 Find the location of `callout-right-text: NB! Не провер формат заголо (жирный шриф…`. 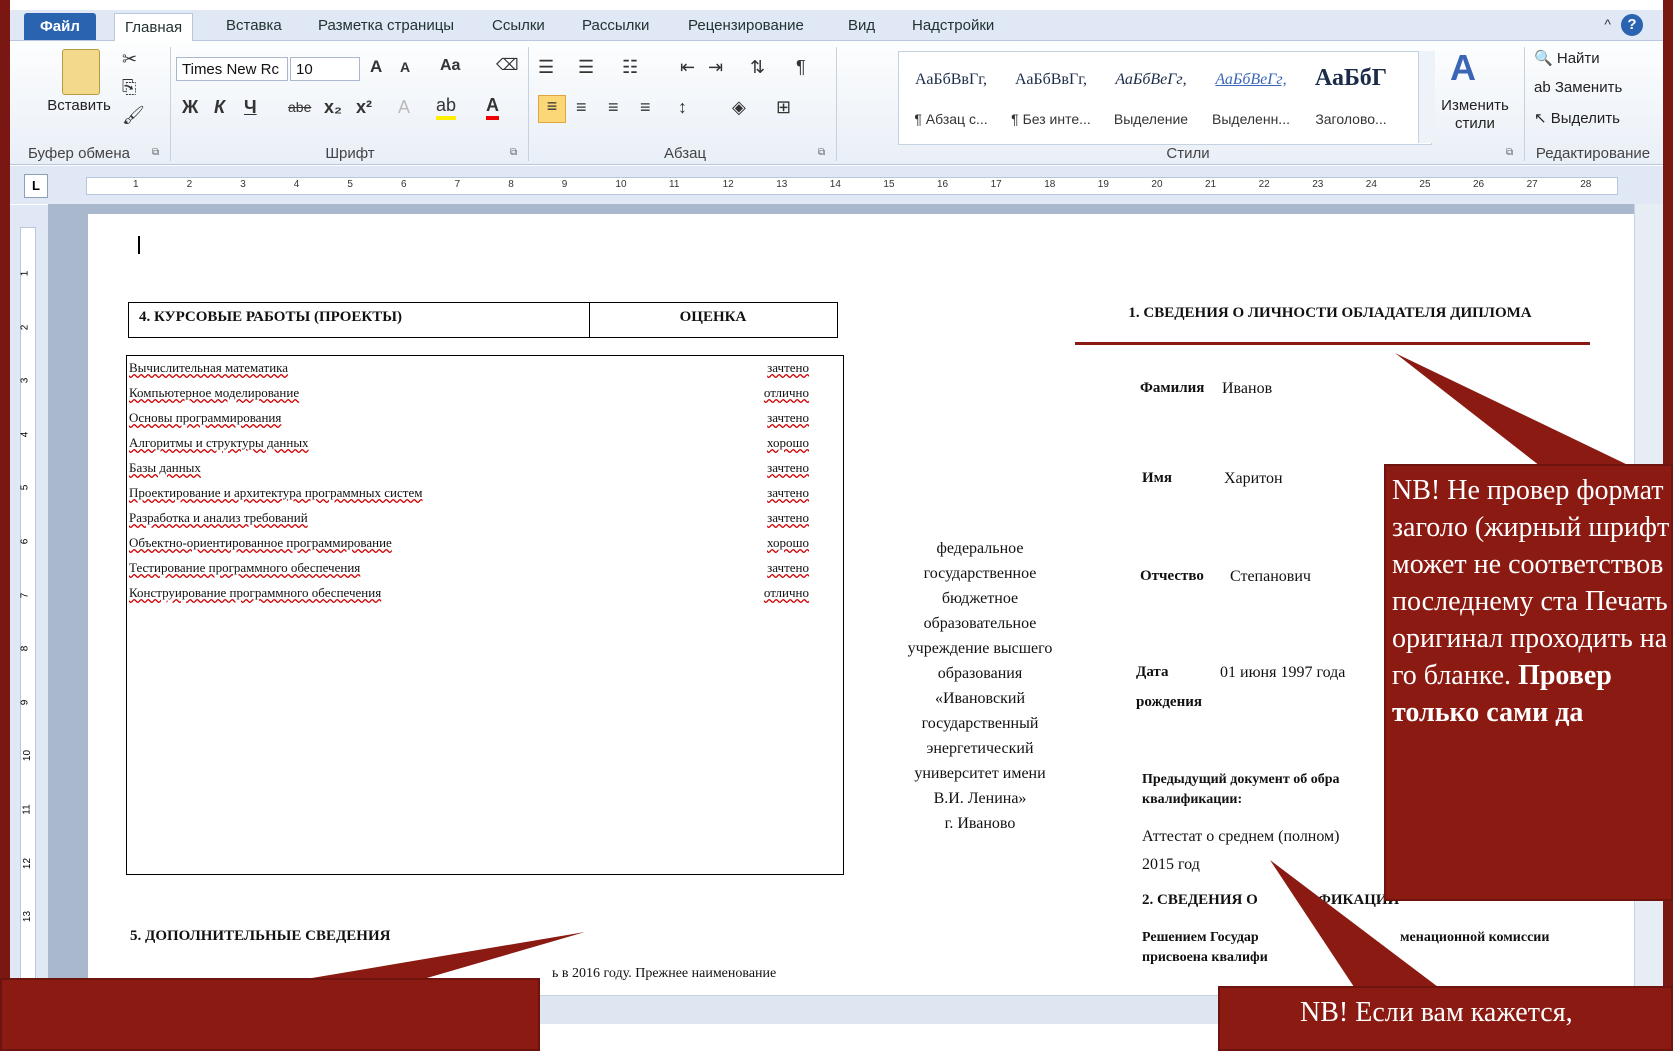

callout-right-text: NB! Не провер формат заголо (жирный шриф… is located at coordinates (1531, 583).